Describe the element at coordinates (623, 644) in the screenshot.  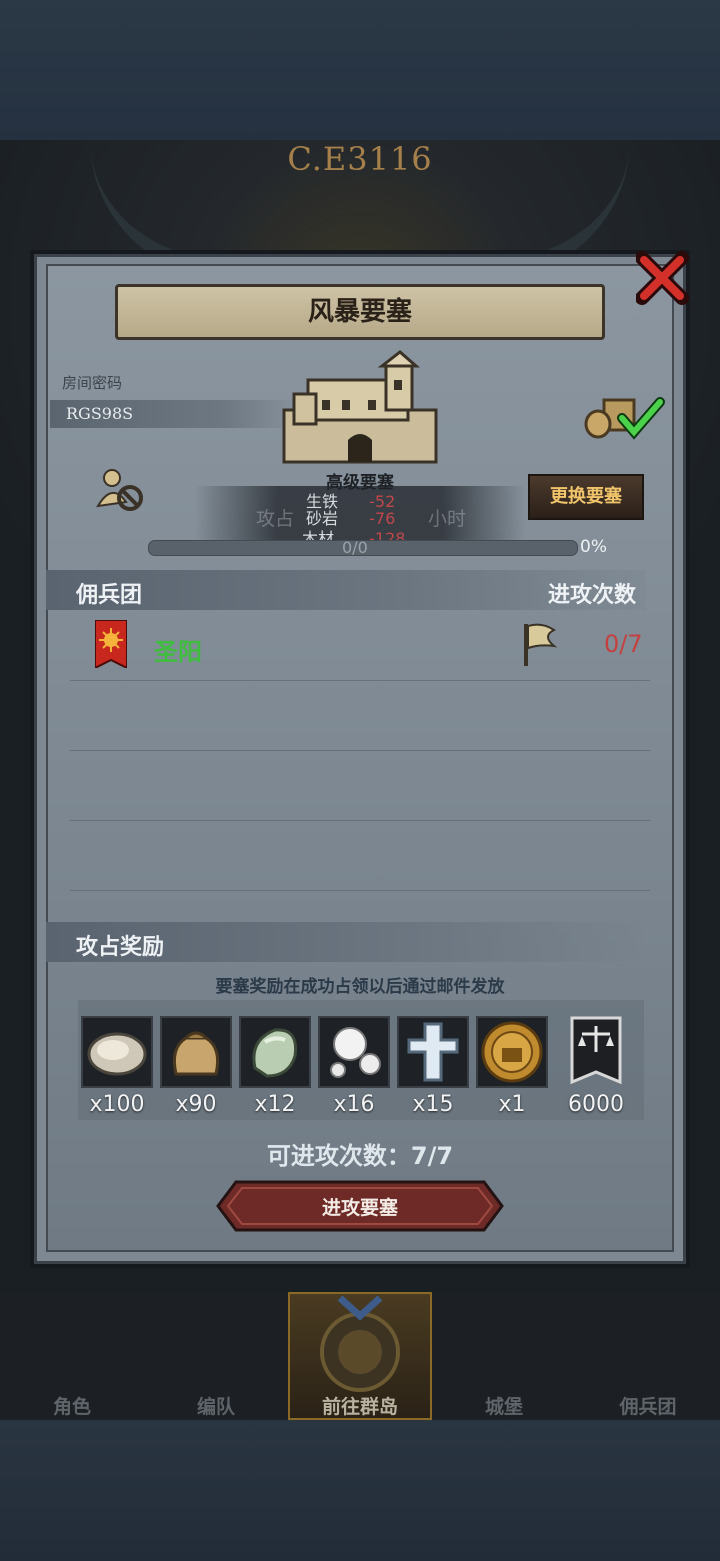
I see `attack-count-value: 0/7` at that location.